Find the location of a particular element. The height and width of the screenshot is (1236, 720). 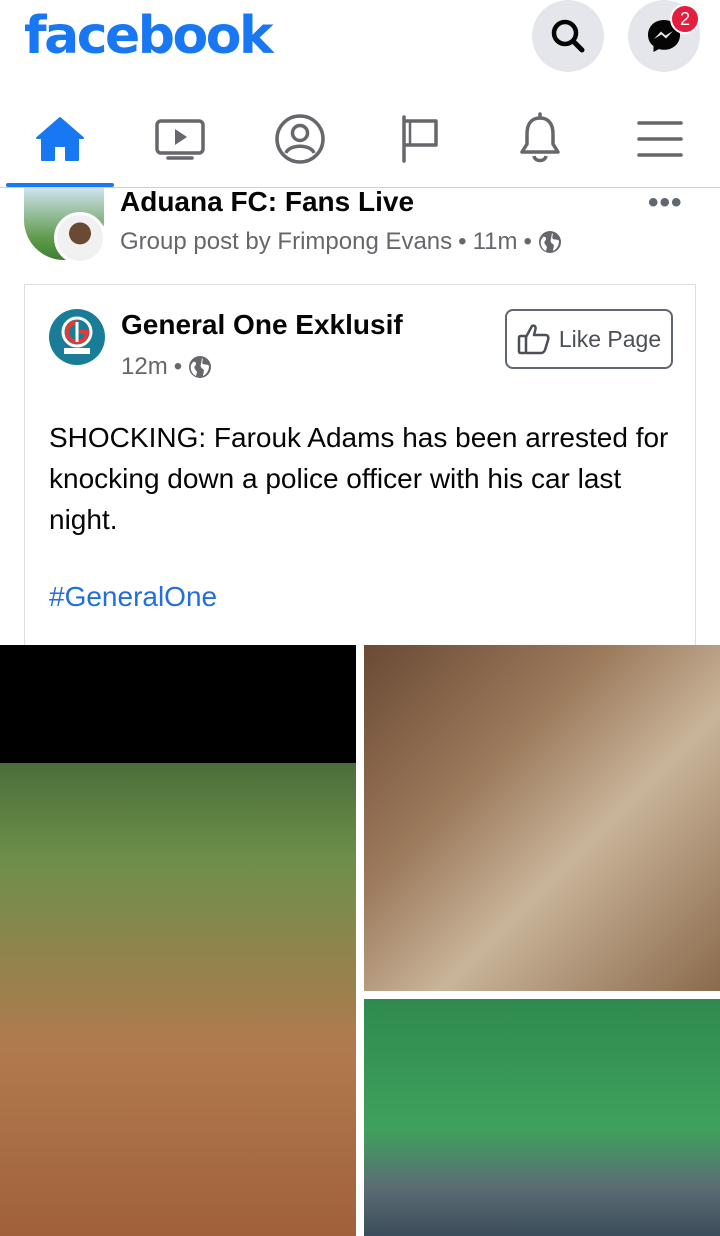

post-meta: Group post by Frimpong Evans • 11m • is located at coordinates (341, 242).